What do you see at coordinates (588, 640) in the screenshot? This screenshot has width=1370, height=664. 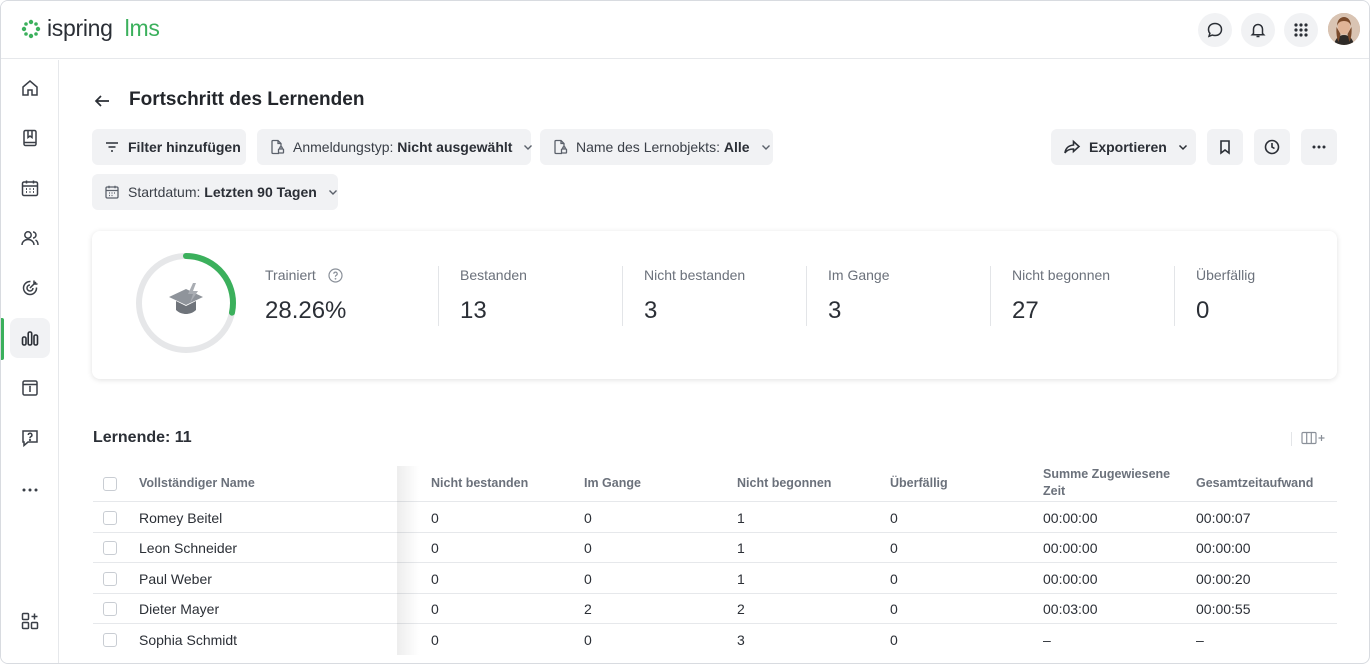 I see `cell-in-progress: 0` at bounding box center [588, 640].